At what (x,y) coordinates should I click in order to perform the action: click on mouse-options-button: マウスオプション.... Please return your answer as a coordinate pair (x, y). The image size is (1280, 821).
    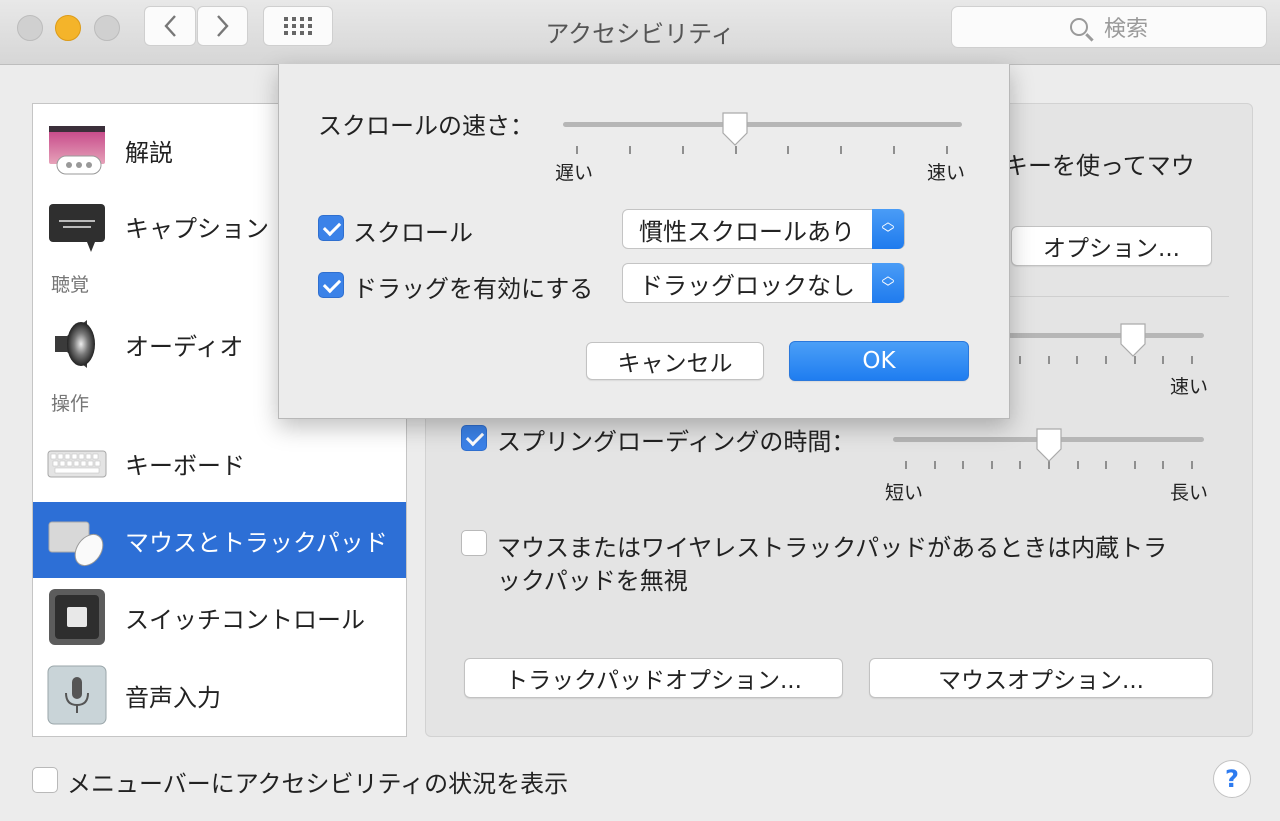
    Looking at the image, I should click on (1041, 678).